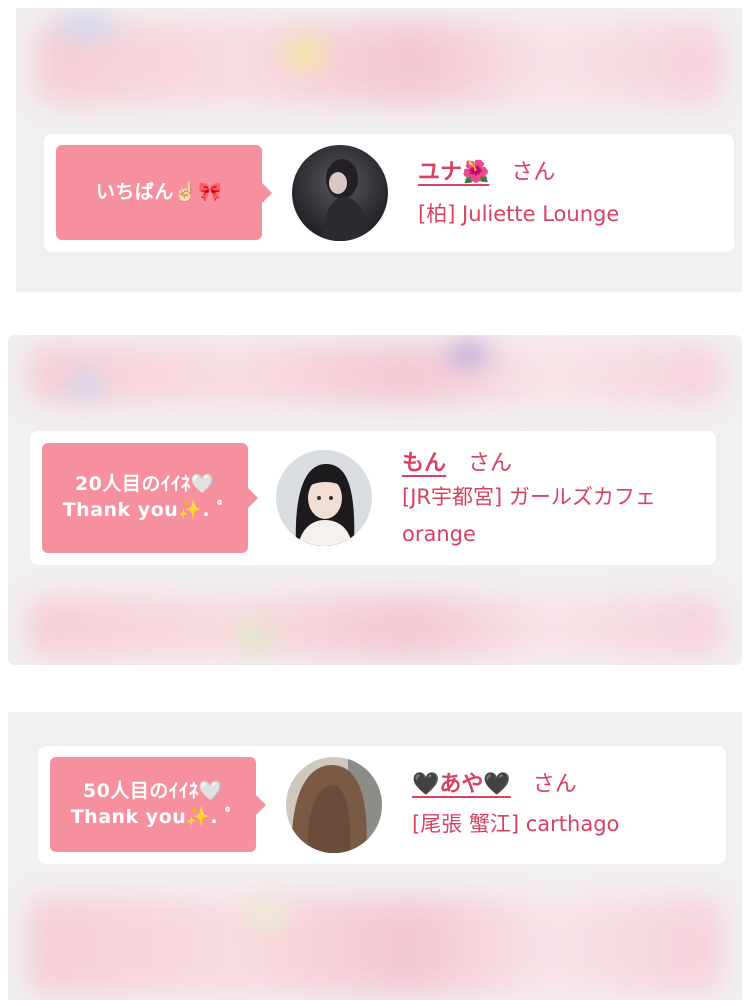 The width and height of the screenshot is (750, 1000). What do you see at coordinates (424, 461) in the screenshot?
I see `user-name-link: もん` at bounding box center [424, 461].